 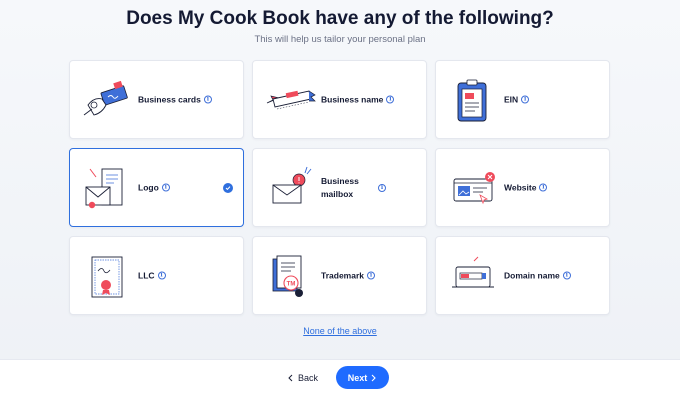 I want to click on website-icon, so click(x=474, y=188).